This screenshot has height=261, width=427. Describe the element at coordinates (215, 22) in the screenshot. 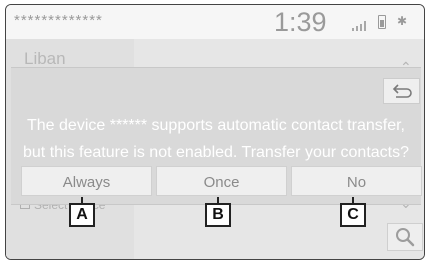

I see `status-bar: ************* 1:39 ✱` at that location.